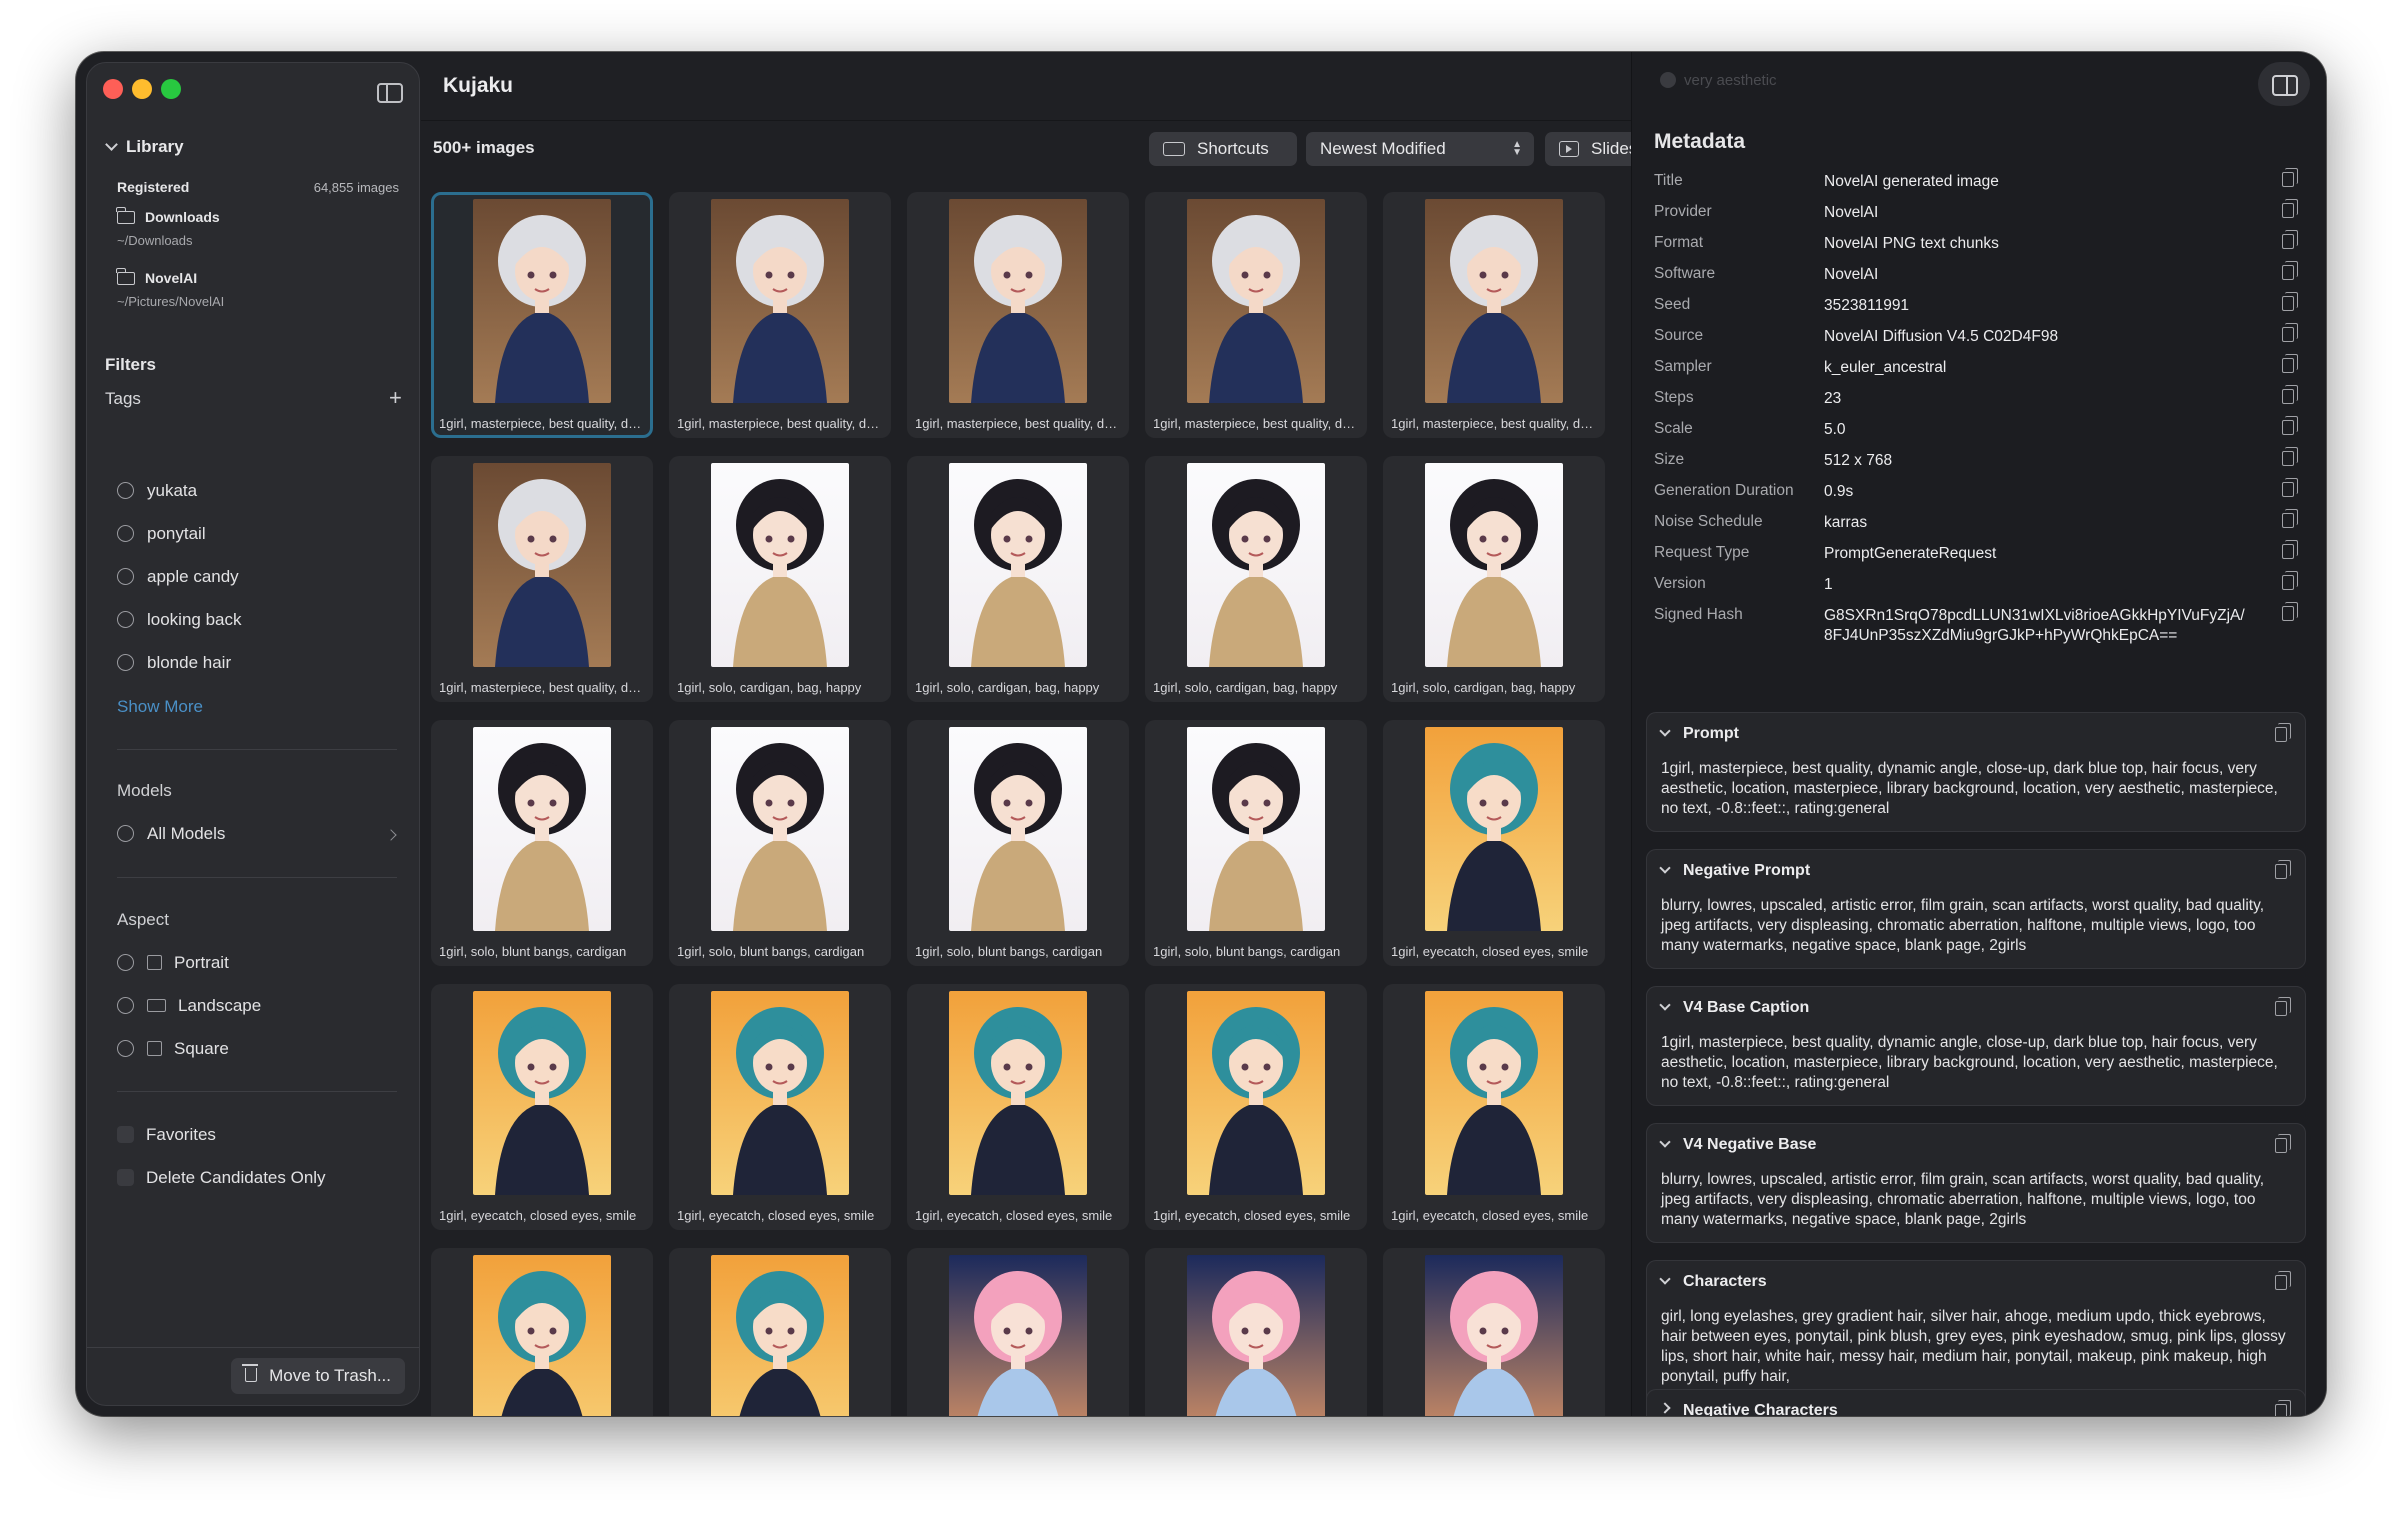  I want to click on section-header: V4 Base Caption, so click(1734, 1008).